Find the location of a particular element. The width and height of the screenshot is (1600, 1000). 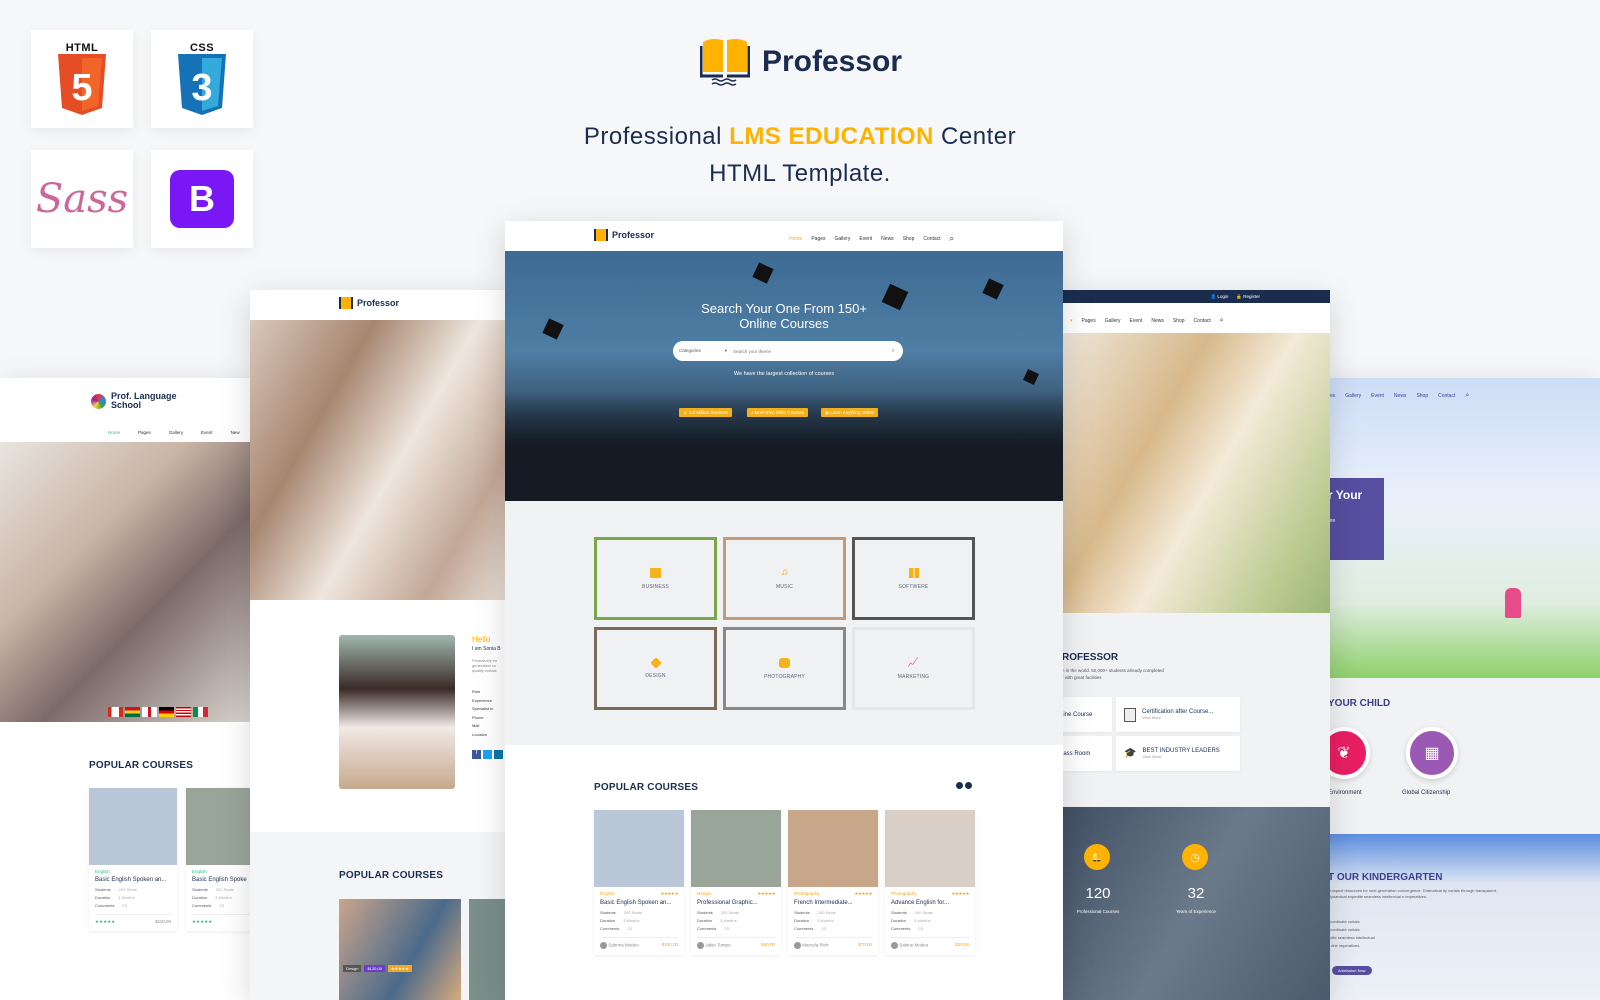

header-logo: Professor is located at coordinates (624, 235).